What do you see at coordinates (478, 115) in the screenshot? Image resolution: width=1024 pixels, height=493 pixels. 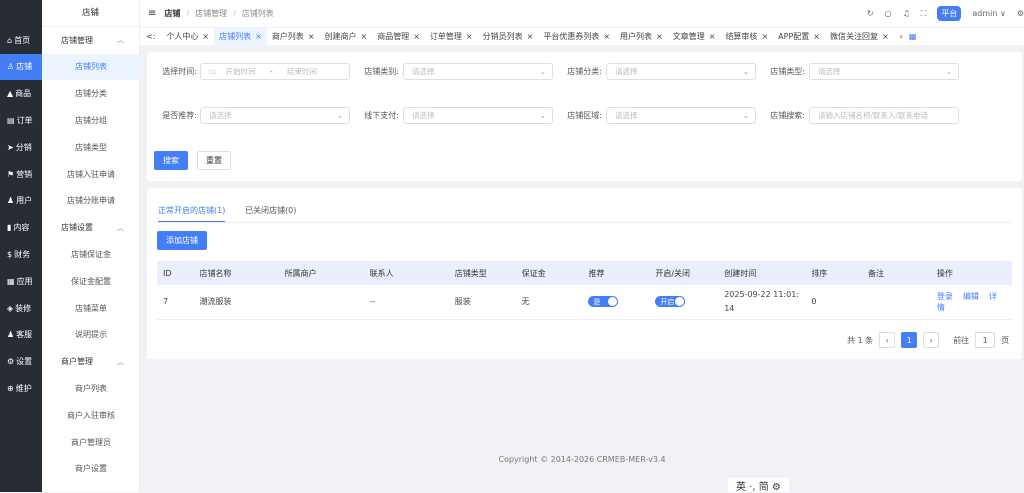 I see `offline-pay-select: 请选择 ⌄` at bounding box center [478, 115].